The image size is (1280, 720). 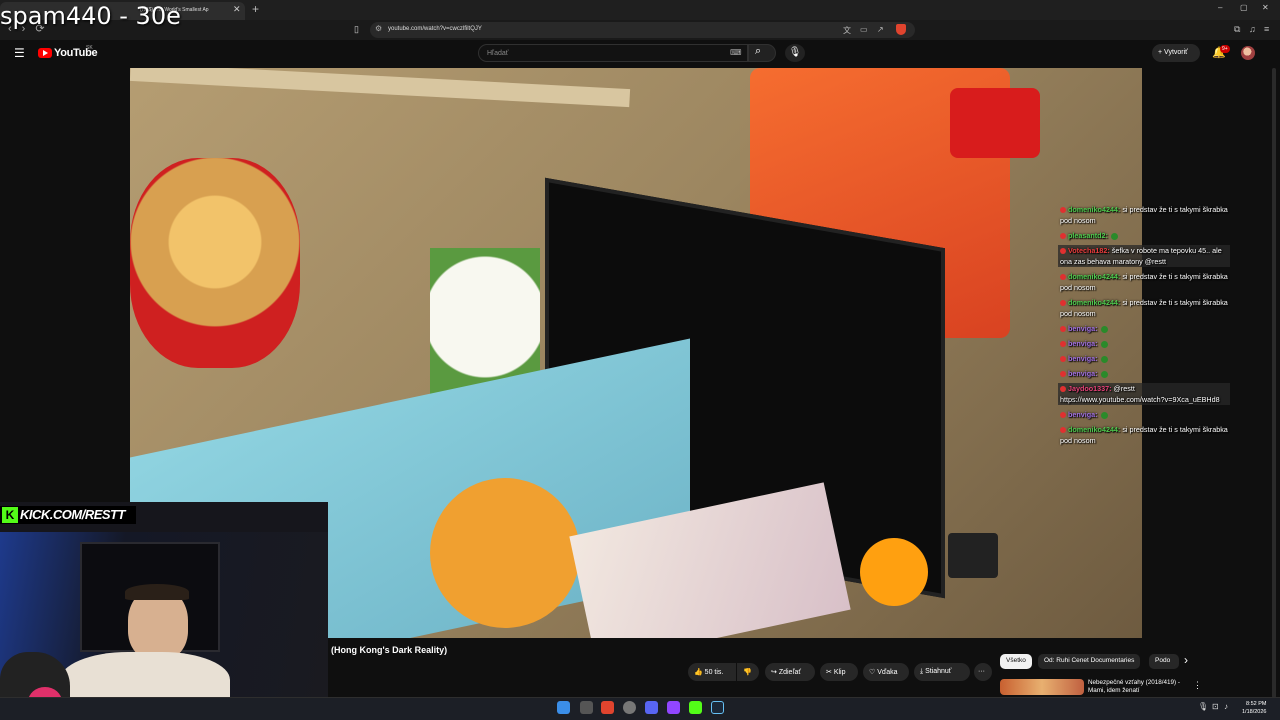 What do you see at coordinates (880, 29) in the screenshot?
I see `share-page-icon: ↗` at bounding box center [880, 29].